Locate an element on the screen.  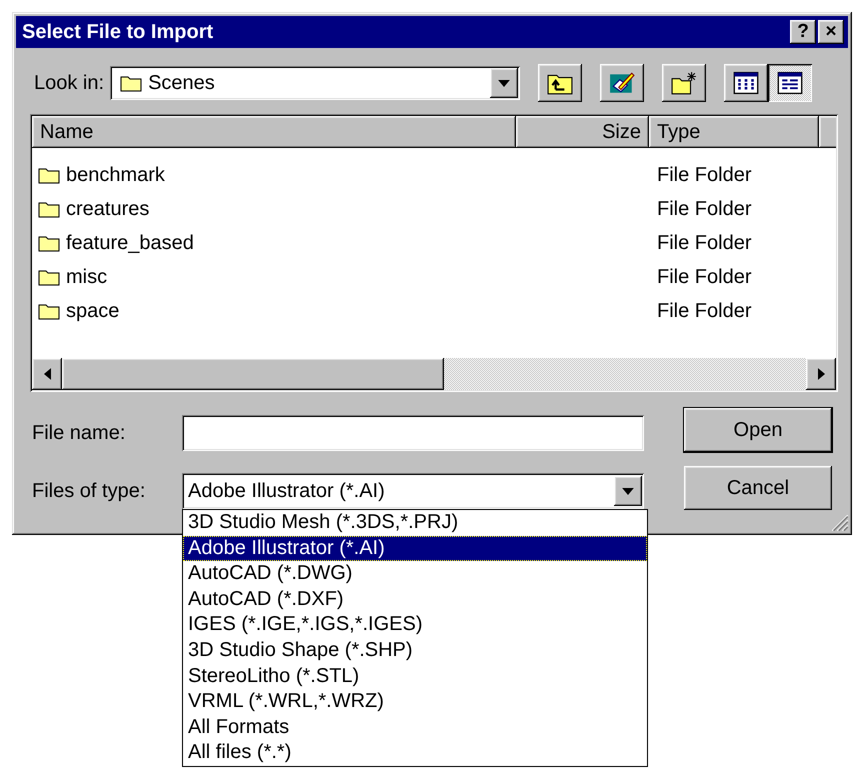
up-folder-button is located at coordinates (560, 83).